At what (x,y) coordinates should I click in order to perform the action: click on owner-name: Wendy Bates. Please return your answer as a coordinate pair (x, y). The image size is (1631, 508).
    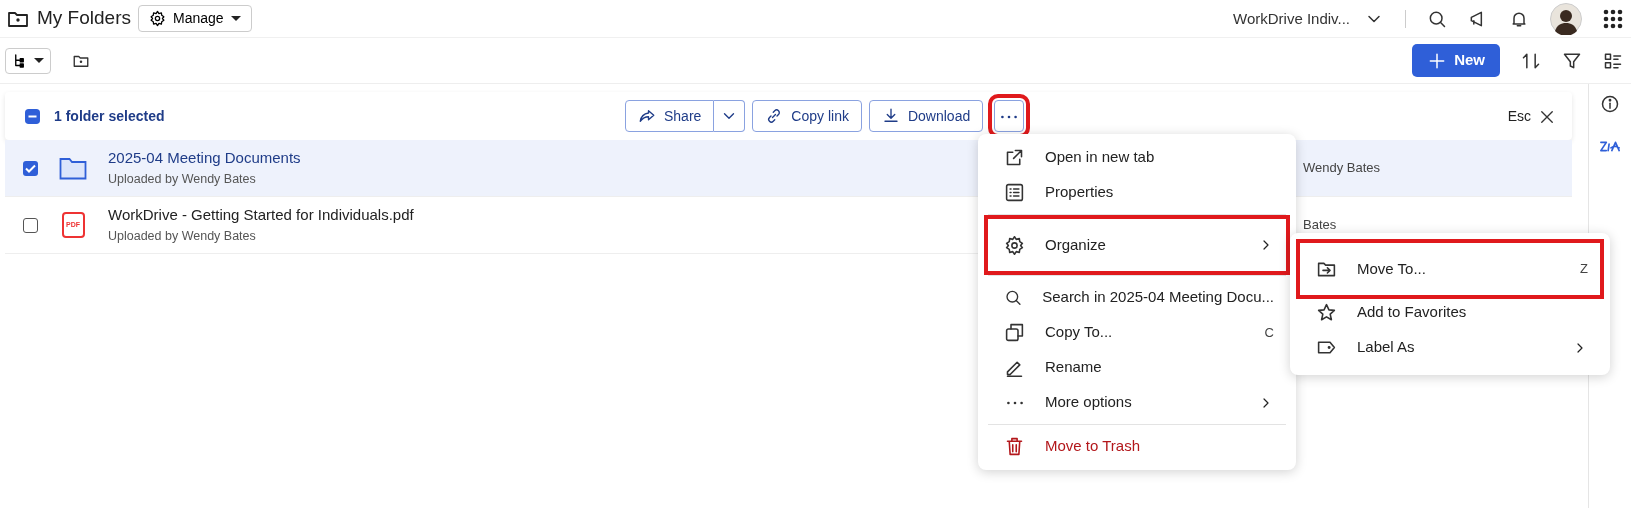
    Looking at the image, I should click on (1342, 168).